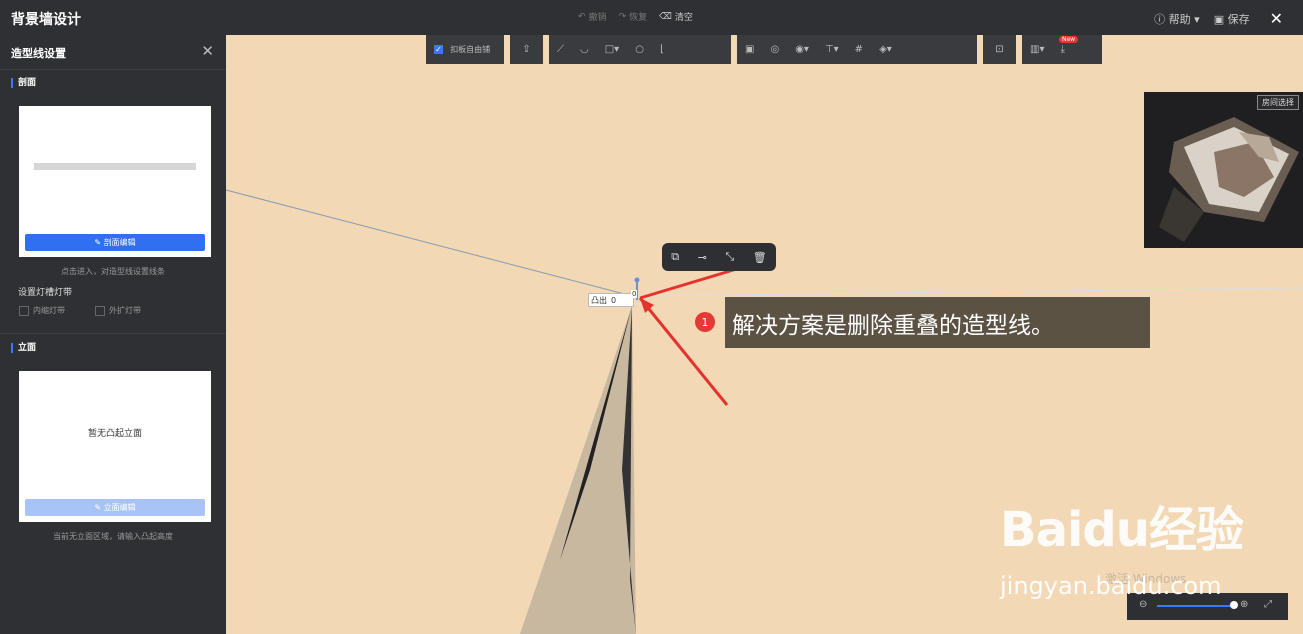  I want to click on minimap: 房间选择, so click(1223, 170).